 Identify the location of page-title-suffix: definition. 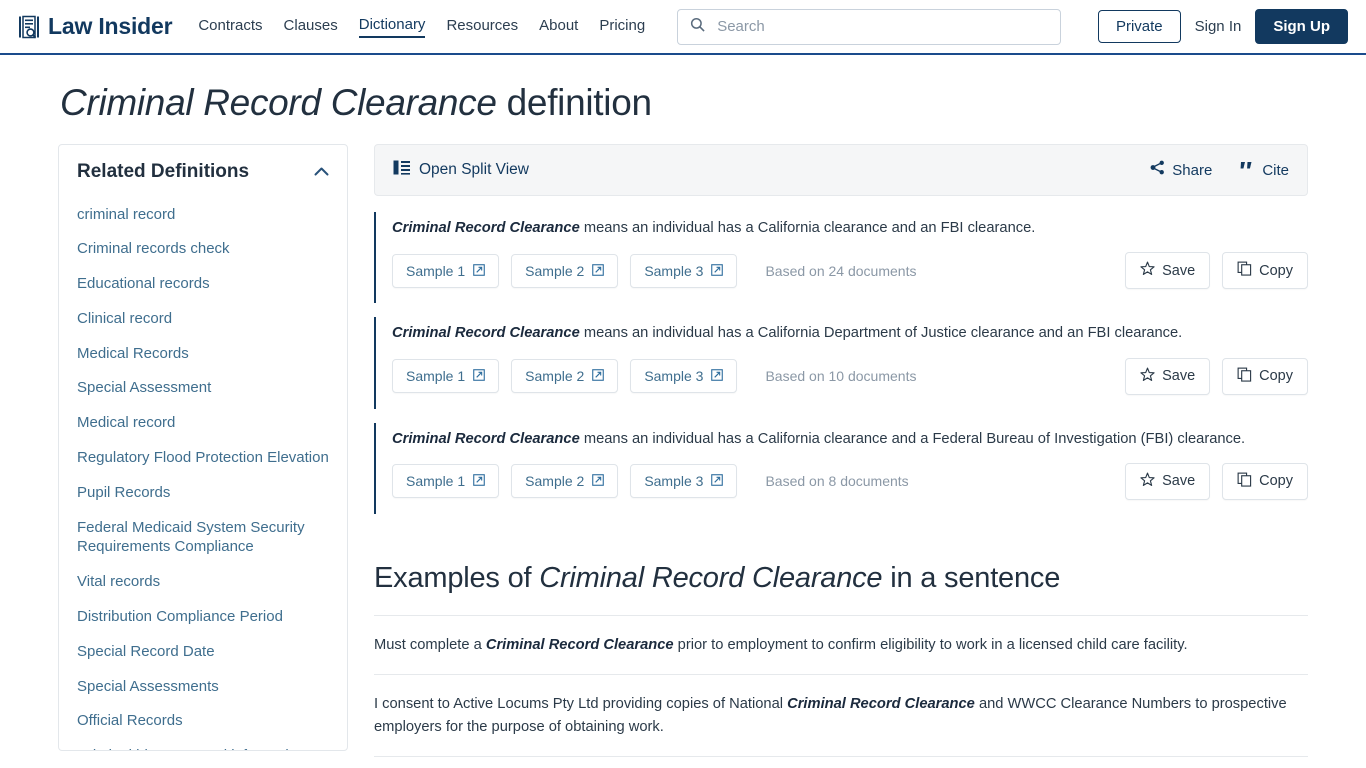
(574, 102).